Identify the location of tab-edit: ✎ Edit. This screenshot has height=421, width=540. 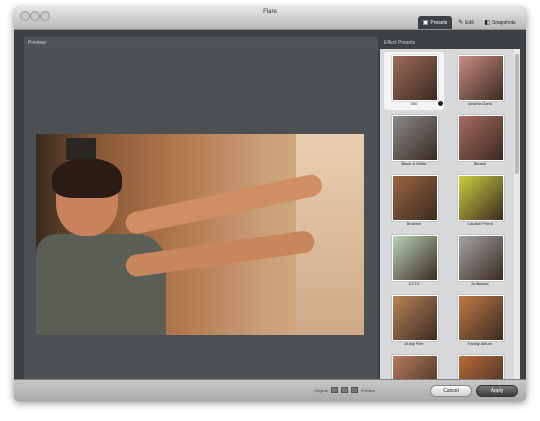
(466, 22).